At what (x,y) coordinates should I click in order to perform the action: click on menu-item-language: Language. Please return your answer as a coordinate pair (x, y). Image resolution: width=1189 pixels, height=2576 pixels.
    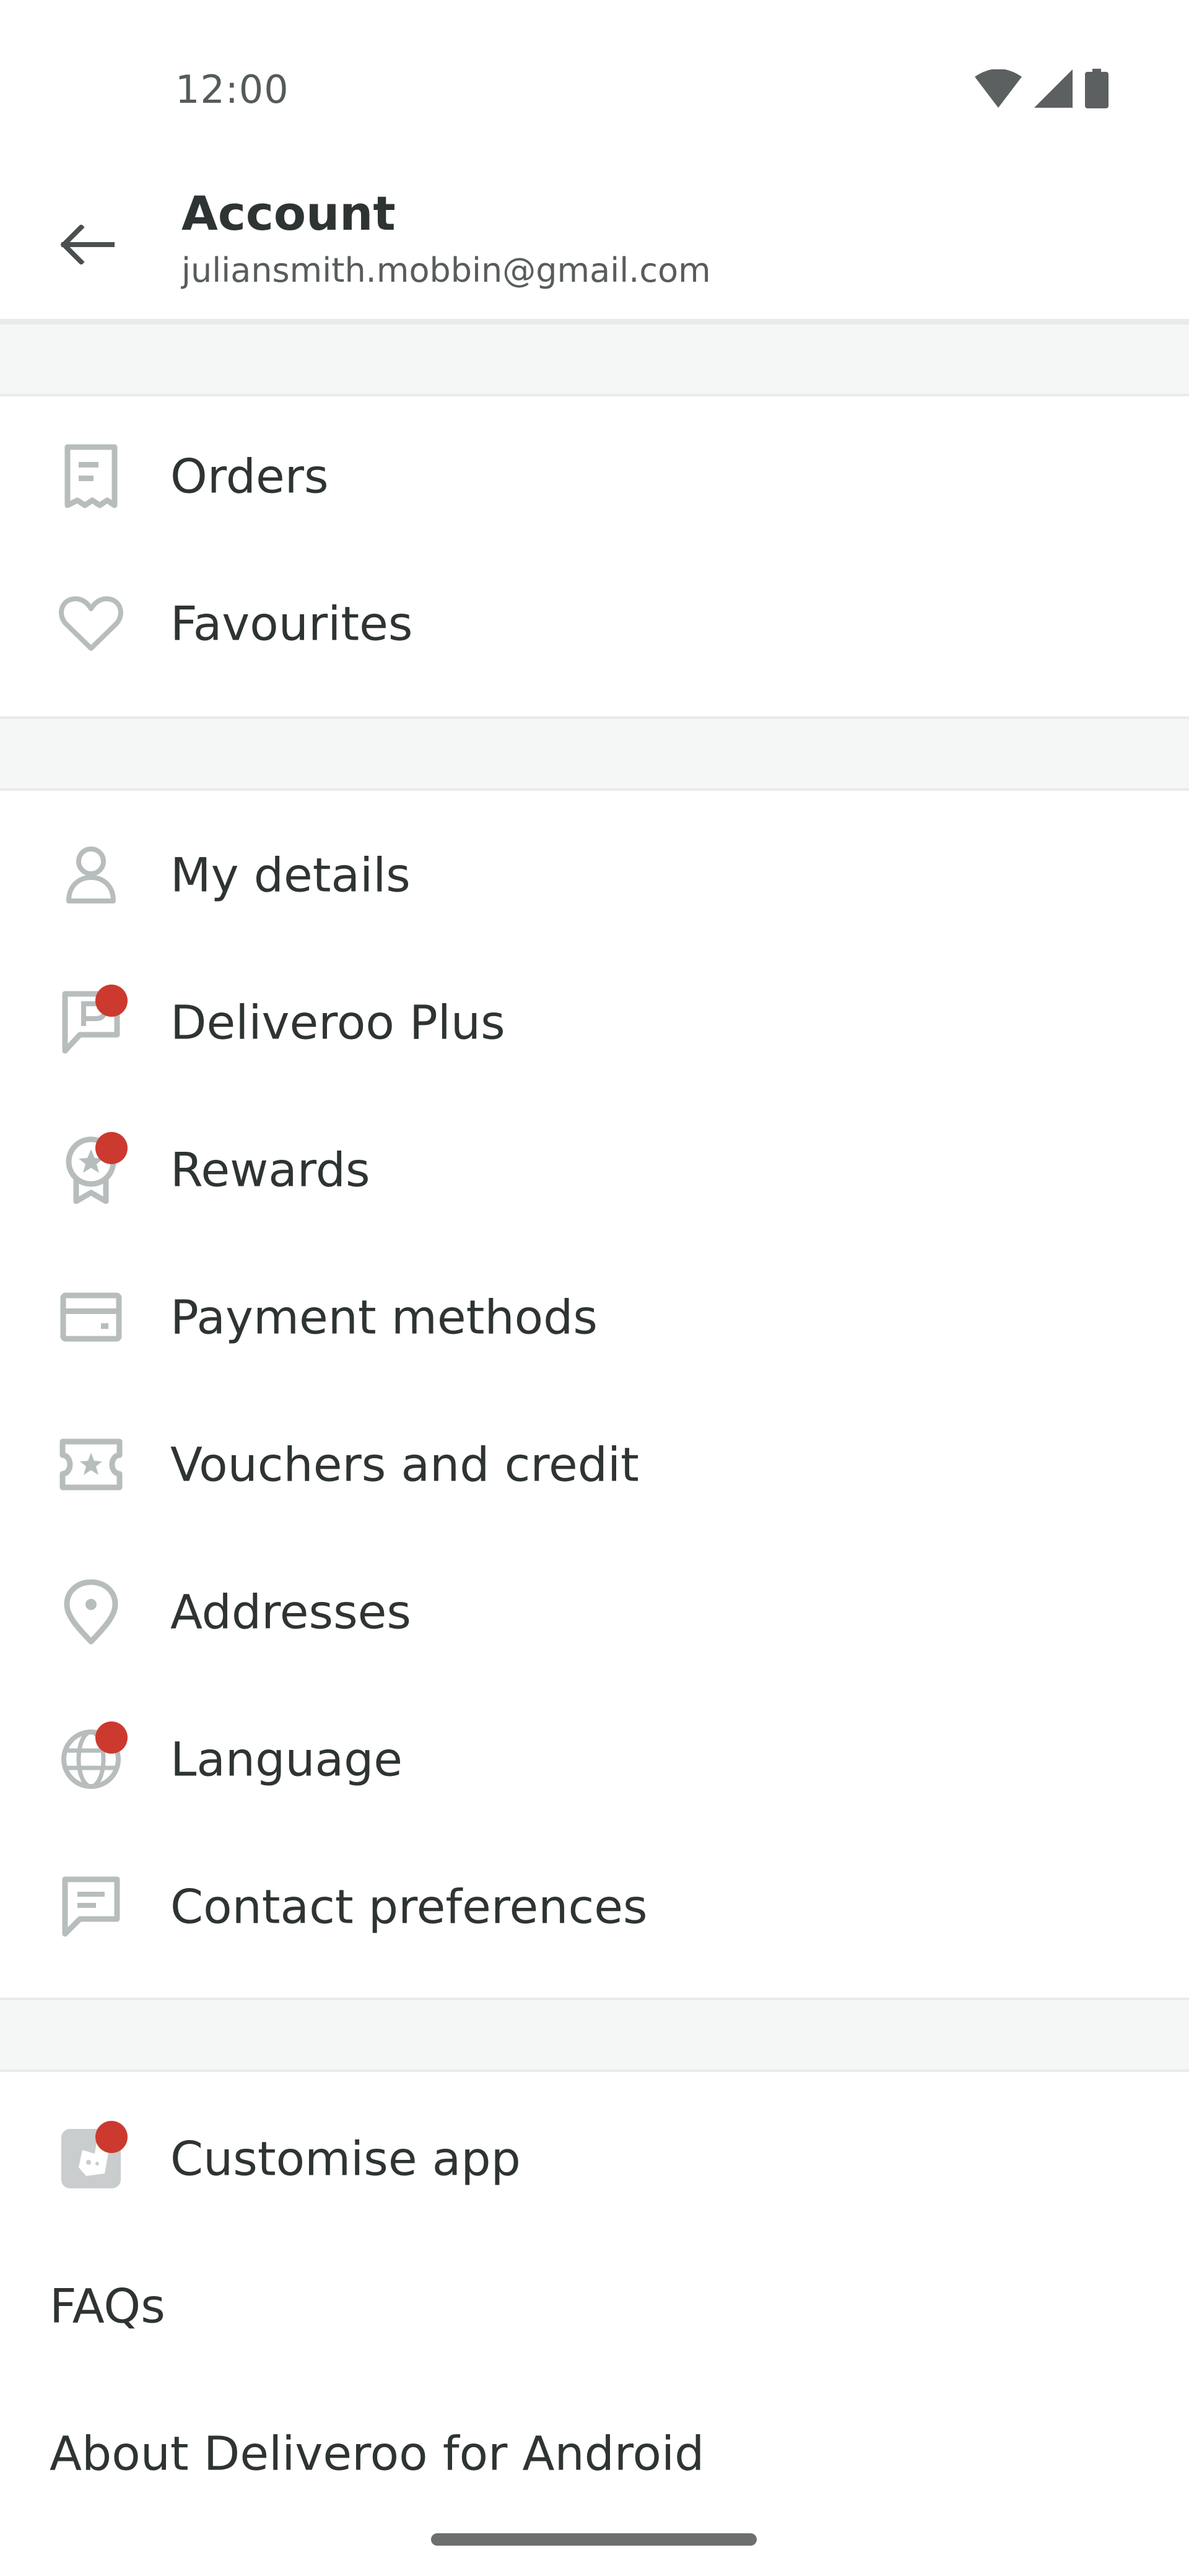
    Looking at the image, I should click on (594, 1759).